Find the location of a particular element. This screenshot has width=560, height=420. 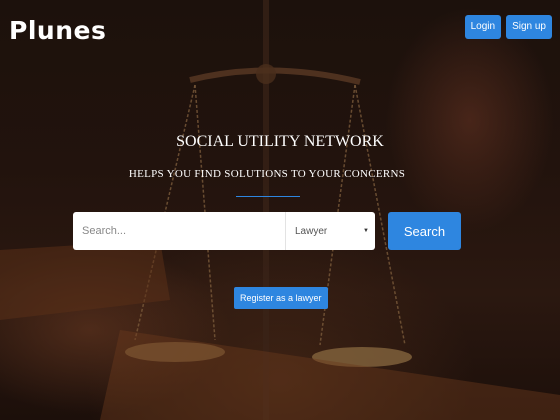

hero-title: SOCIAL UTILITY NETWORK is located at coordinates (280, 141).